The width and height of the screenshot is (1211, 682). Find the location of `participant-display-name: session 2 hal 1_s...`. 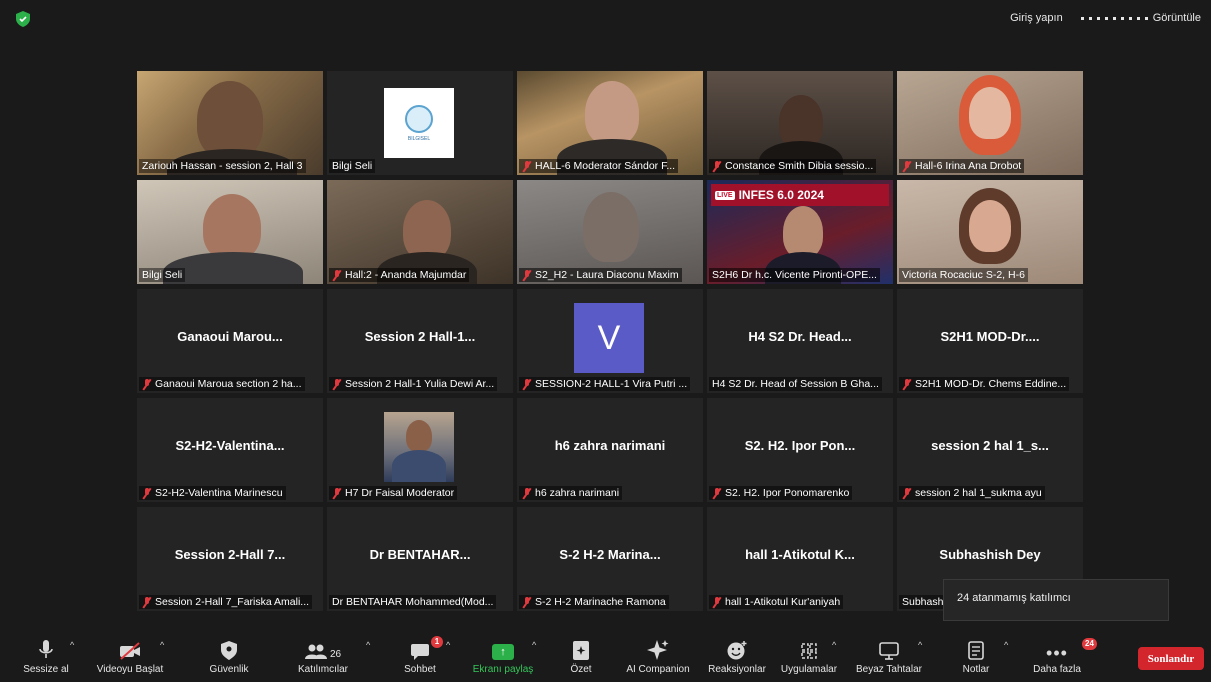

participant-display-name: session 2 hal 1_s... is located at coordinates (990, 445).